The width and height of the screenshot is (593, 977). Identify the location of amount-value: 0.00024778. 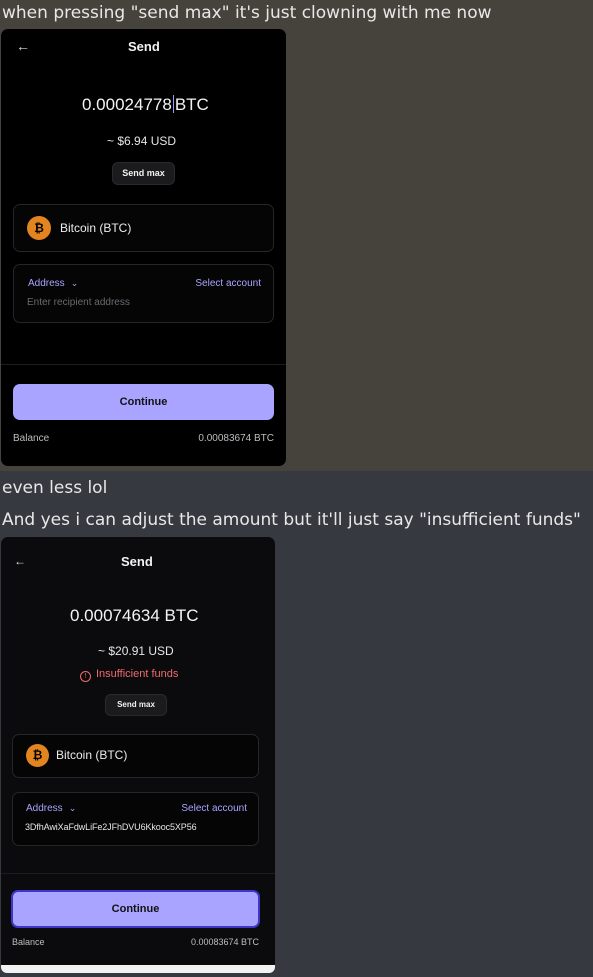
(127, 104).